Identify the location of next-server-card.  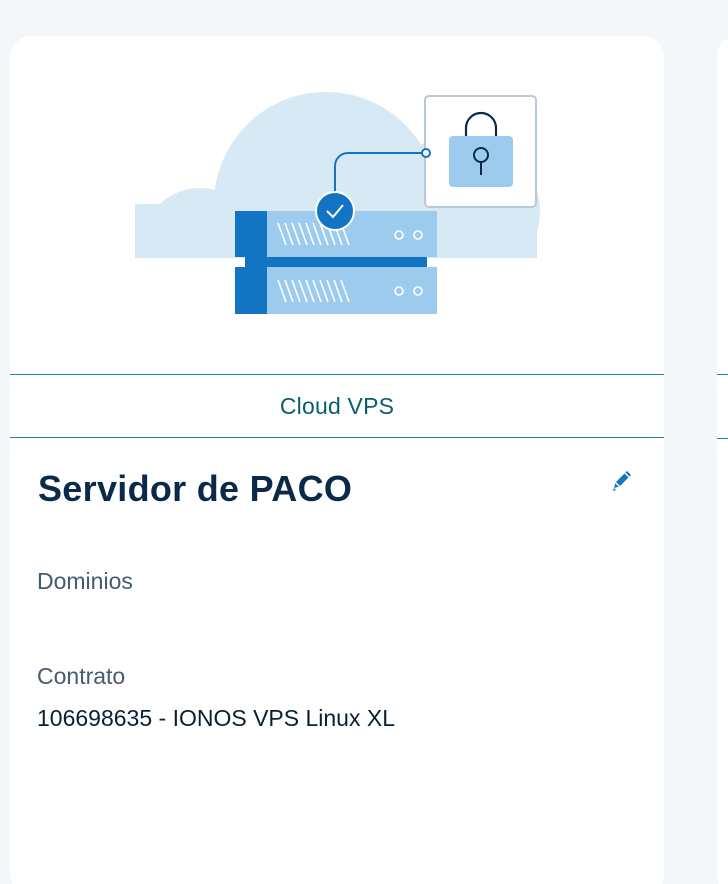
(722, 460).